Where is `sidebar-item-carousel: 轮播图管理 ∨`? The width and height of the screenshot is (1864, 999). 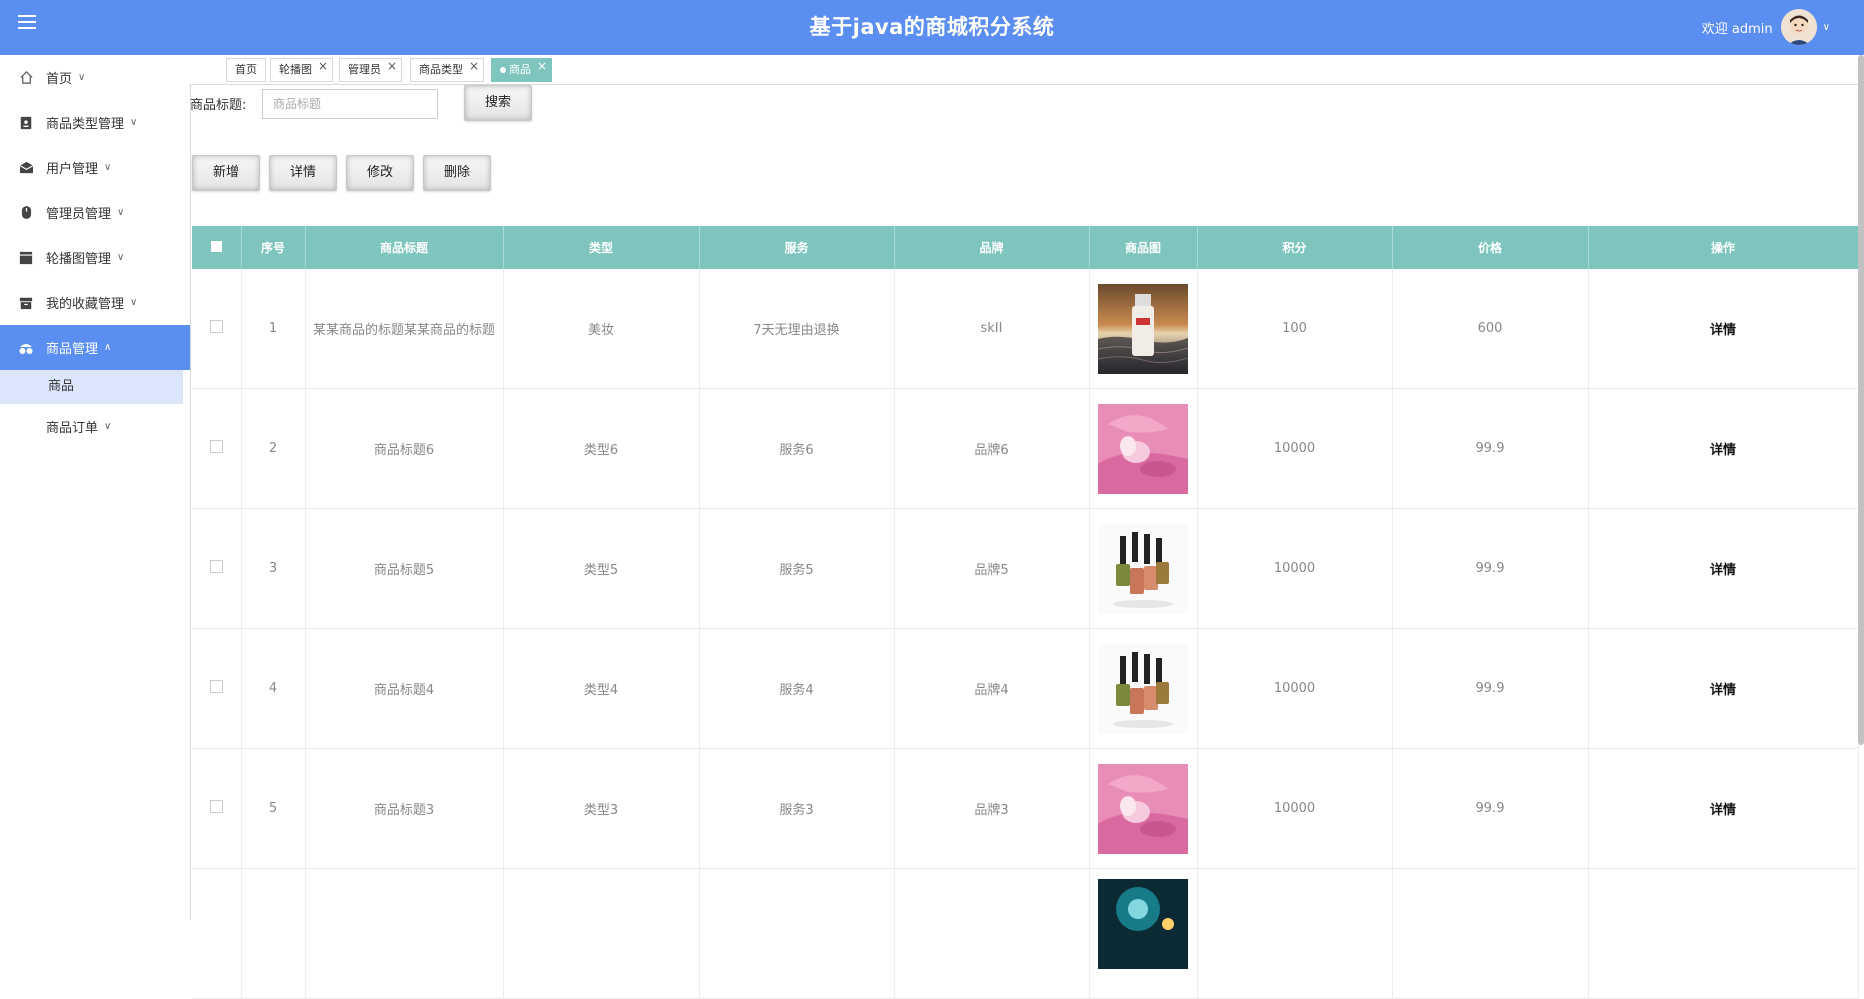 sidebar-item-carousel: 轮播图管理 ∨ is located at coordinates (95, 257).